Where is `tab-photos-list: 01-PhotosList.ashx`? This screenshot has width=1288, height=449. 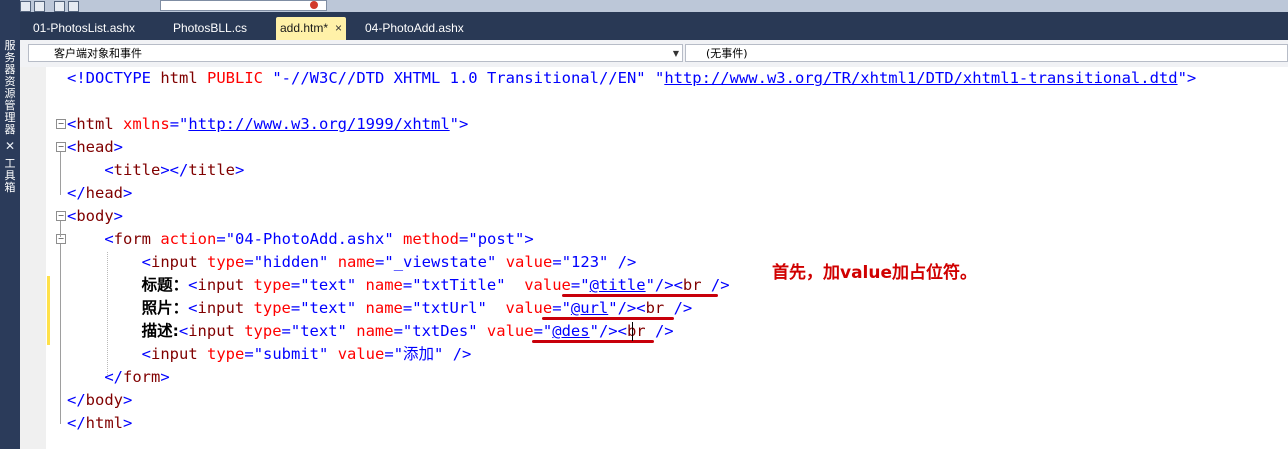
tab-photos-list: 01-PhotosList.ashx is located at coordinates (84, 28).